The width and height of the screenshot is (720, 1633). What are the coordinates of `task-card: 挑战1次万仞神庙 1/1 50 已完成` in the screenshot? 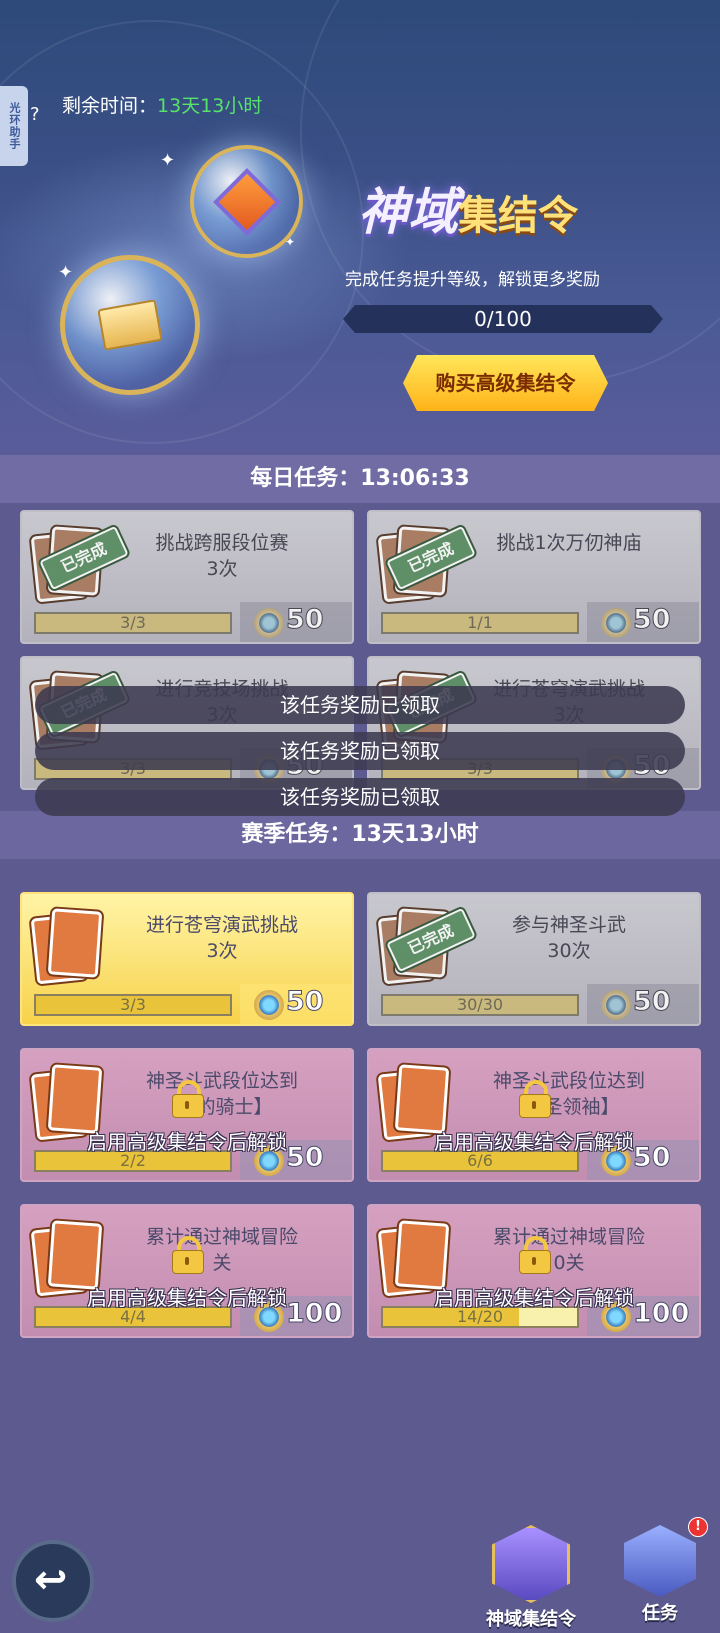 It's located at (534, 577).